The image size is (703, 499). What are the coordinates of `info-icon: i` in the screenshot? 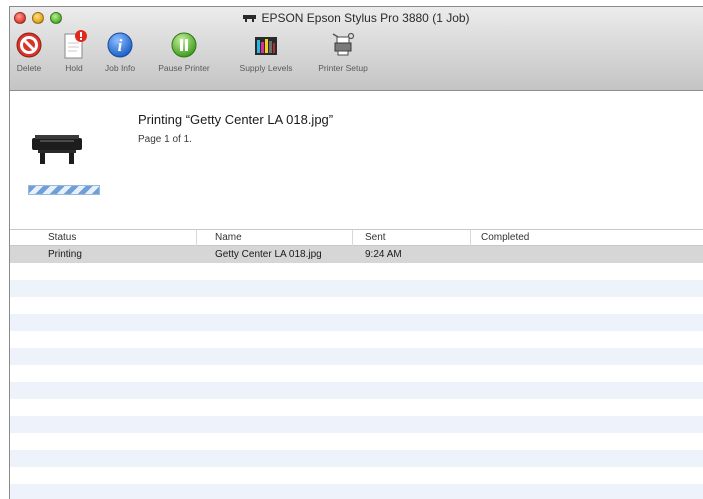 It's located at (120, 45).